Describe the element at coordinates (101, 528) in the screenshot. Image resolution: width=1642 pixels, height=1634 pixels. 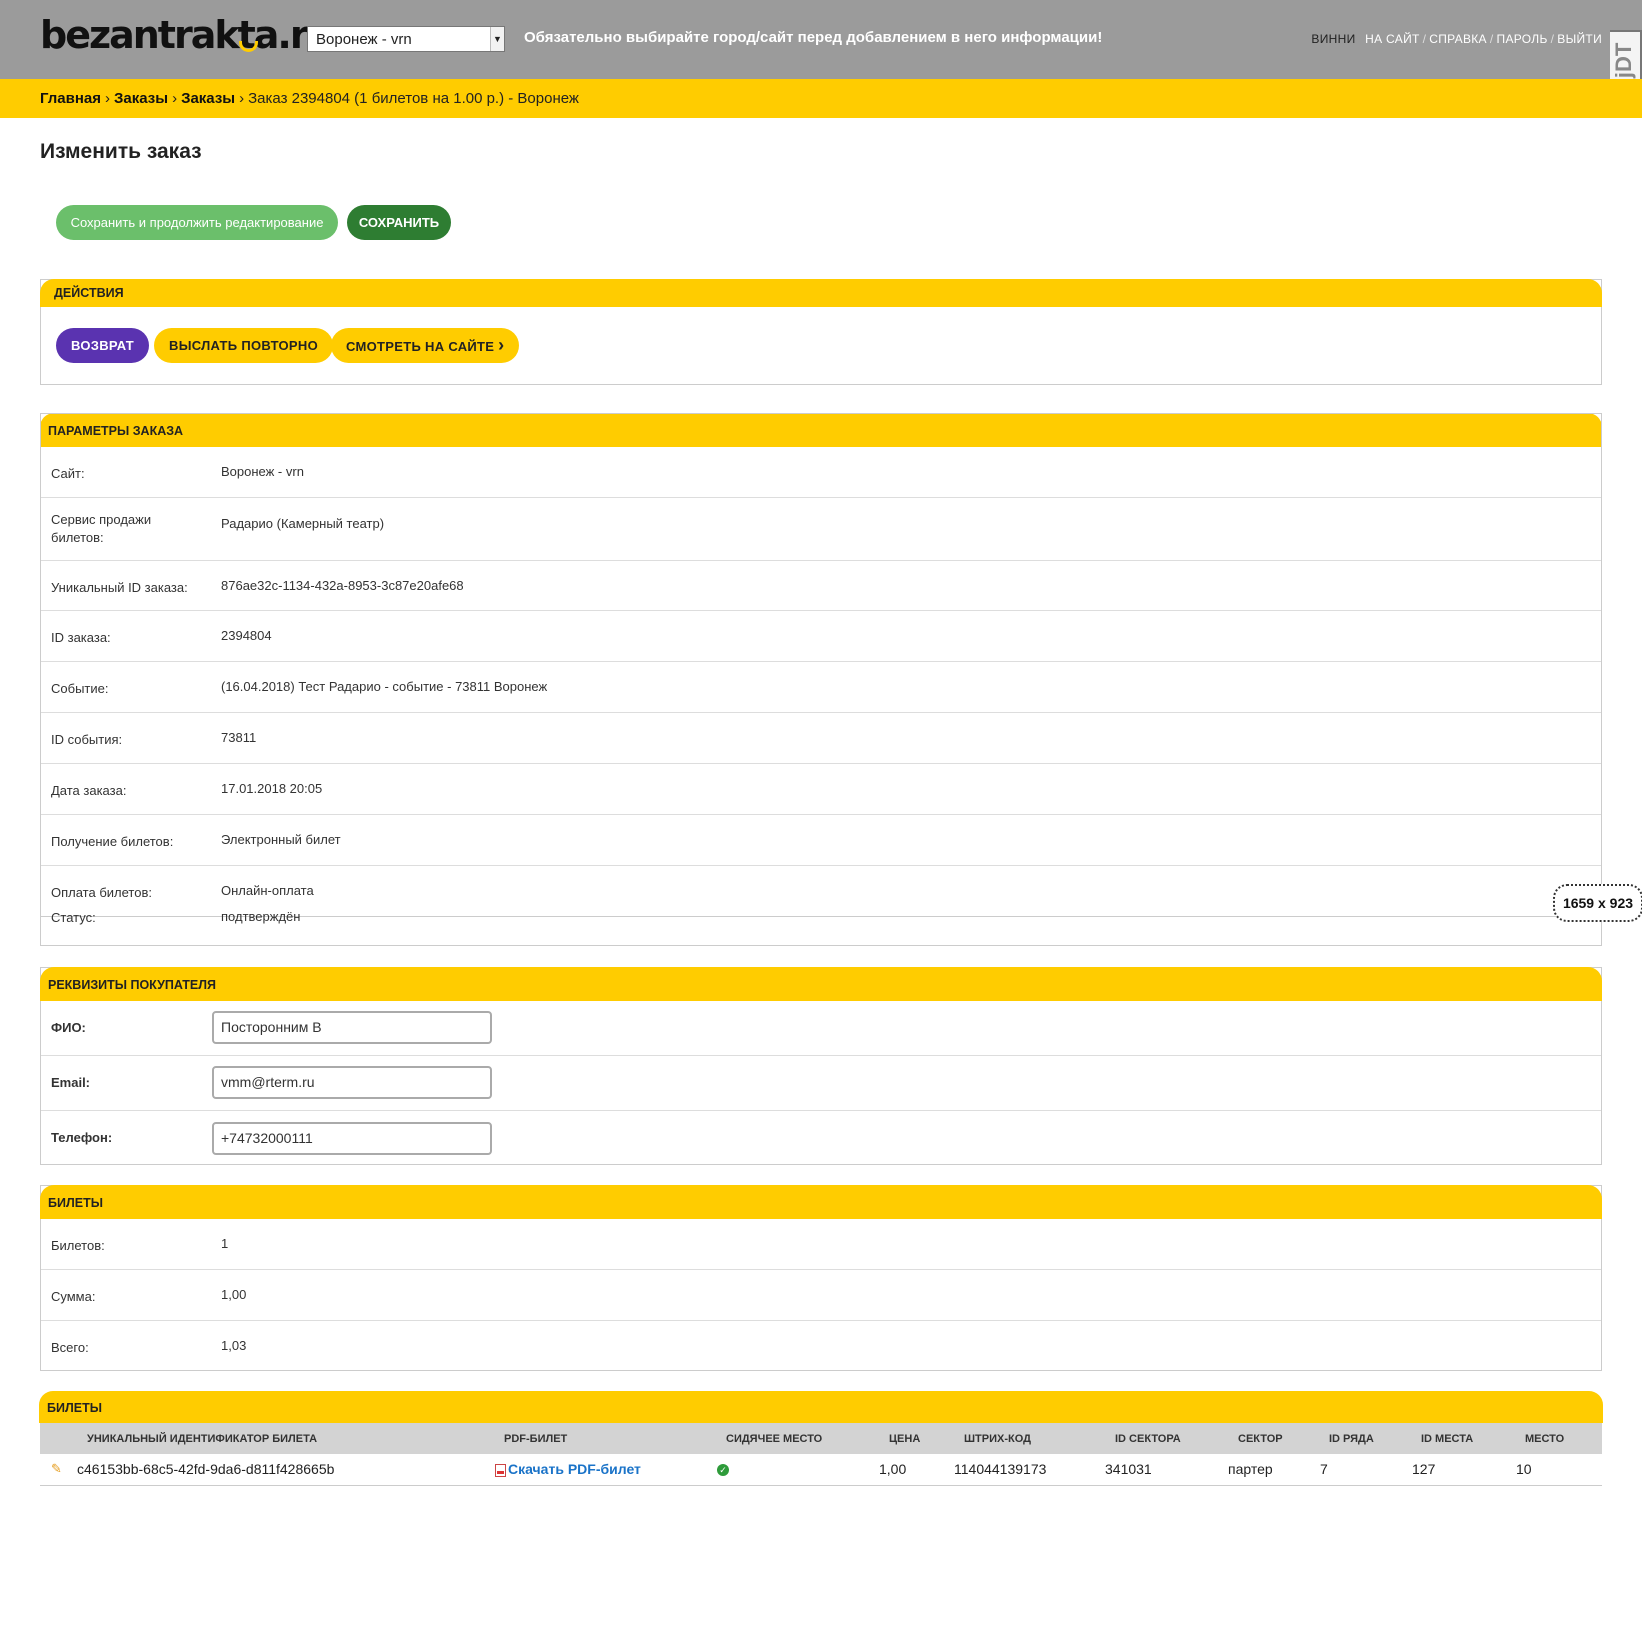
I see `param-label: Сервис продажи билетов:` at that location.